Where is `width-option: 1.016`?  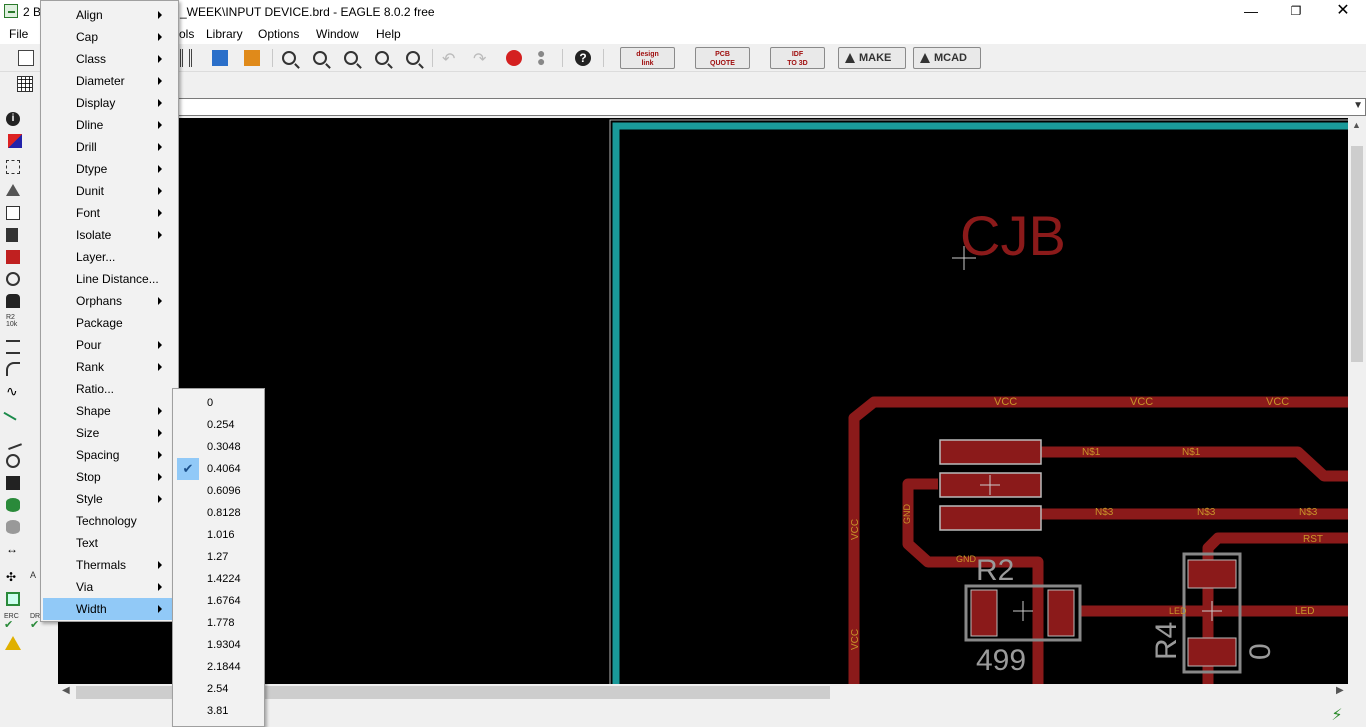
width-option: 1.016 is located at coordinates (218, 535).